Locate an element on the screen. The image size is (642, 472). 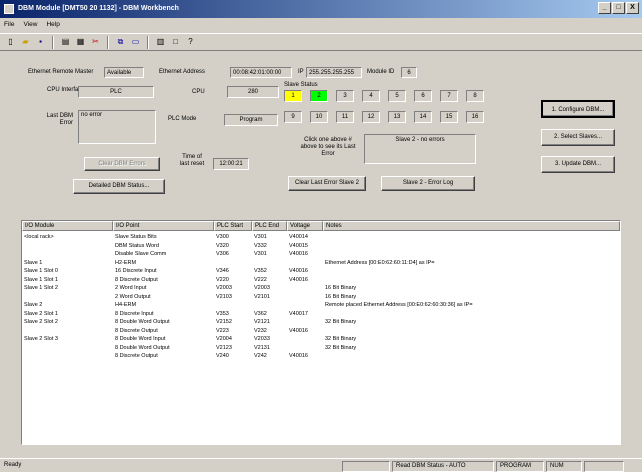
slave-4-indicator: 4 is located at coordinates (371, 96).